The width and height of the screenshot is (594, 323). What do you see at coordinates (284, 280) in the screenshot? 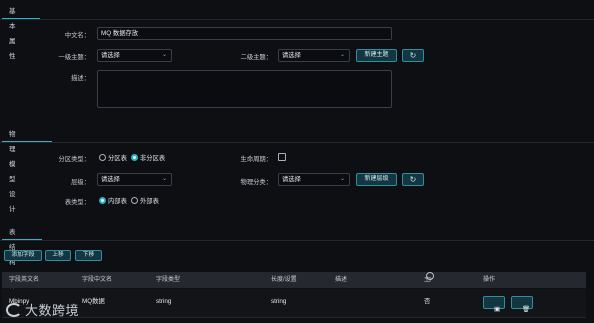
I see `column-header: 长度/设置` at bounding box center [284, 280].